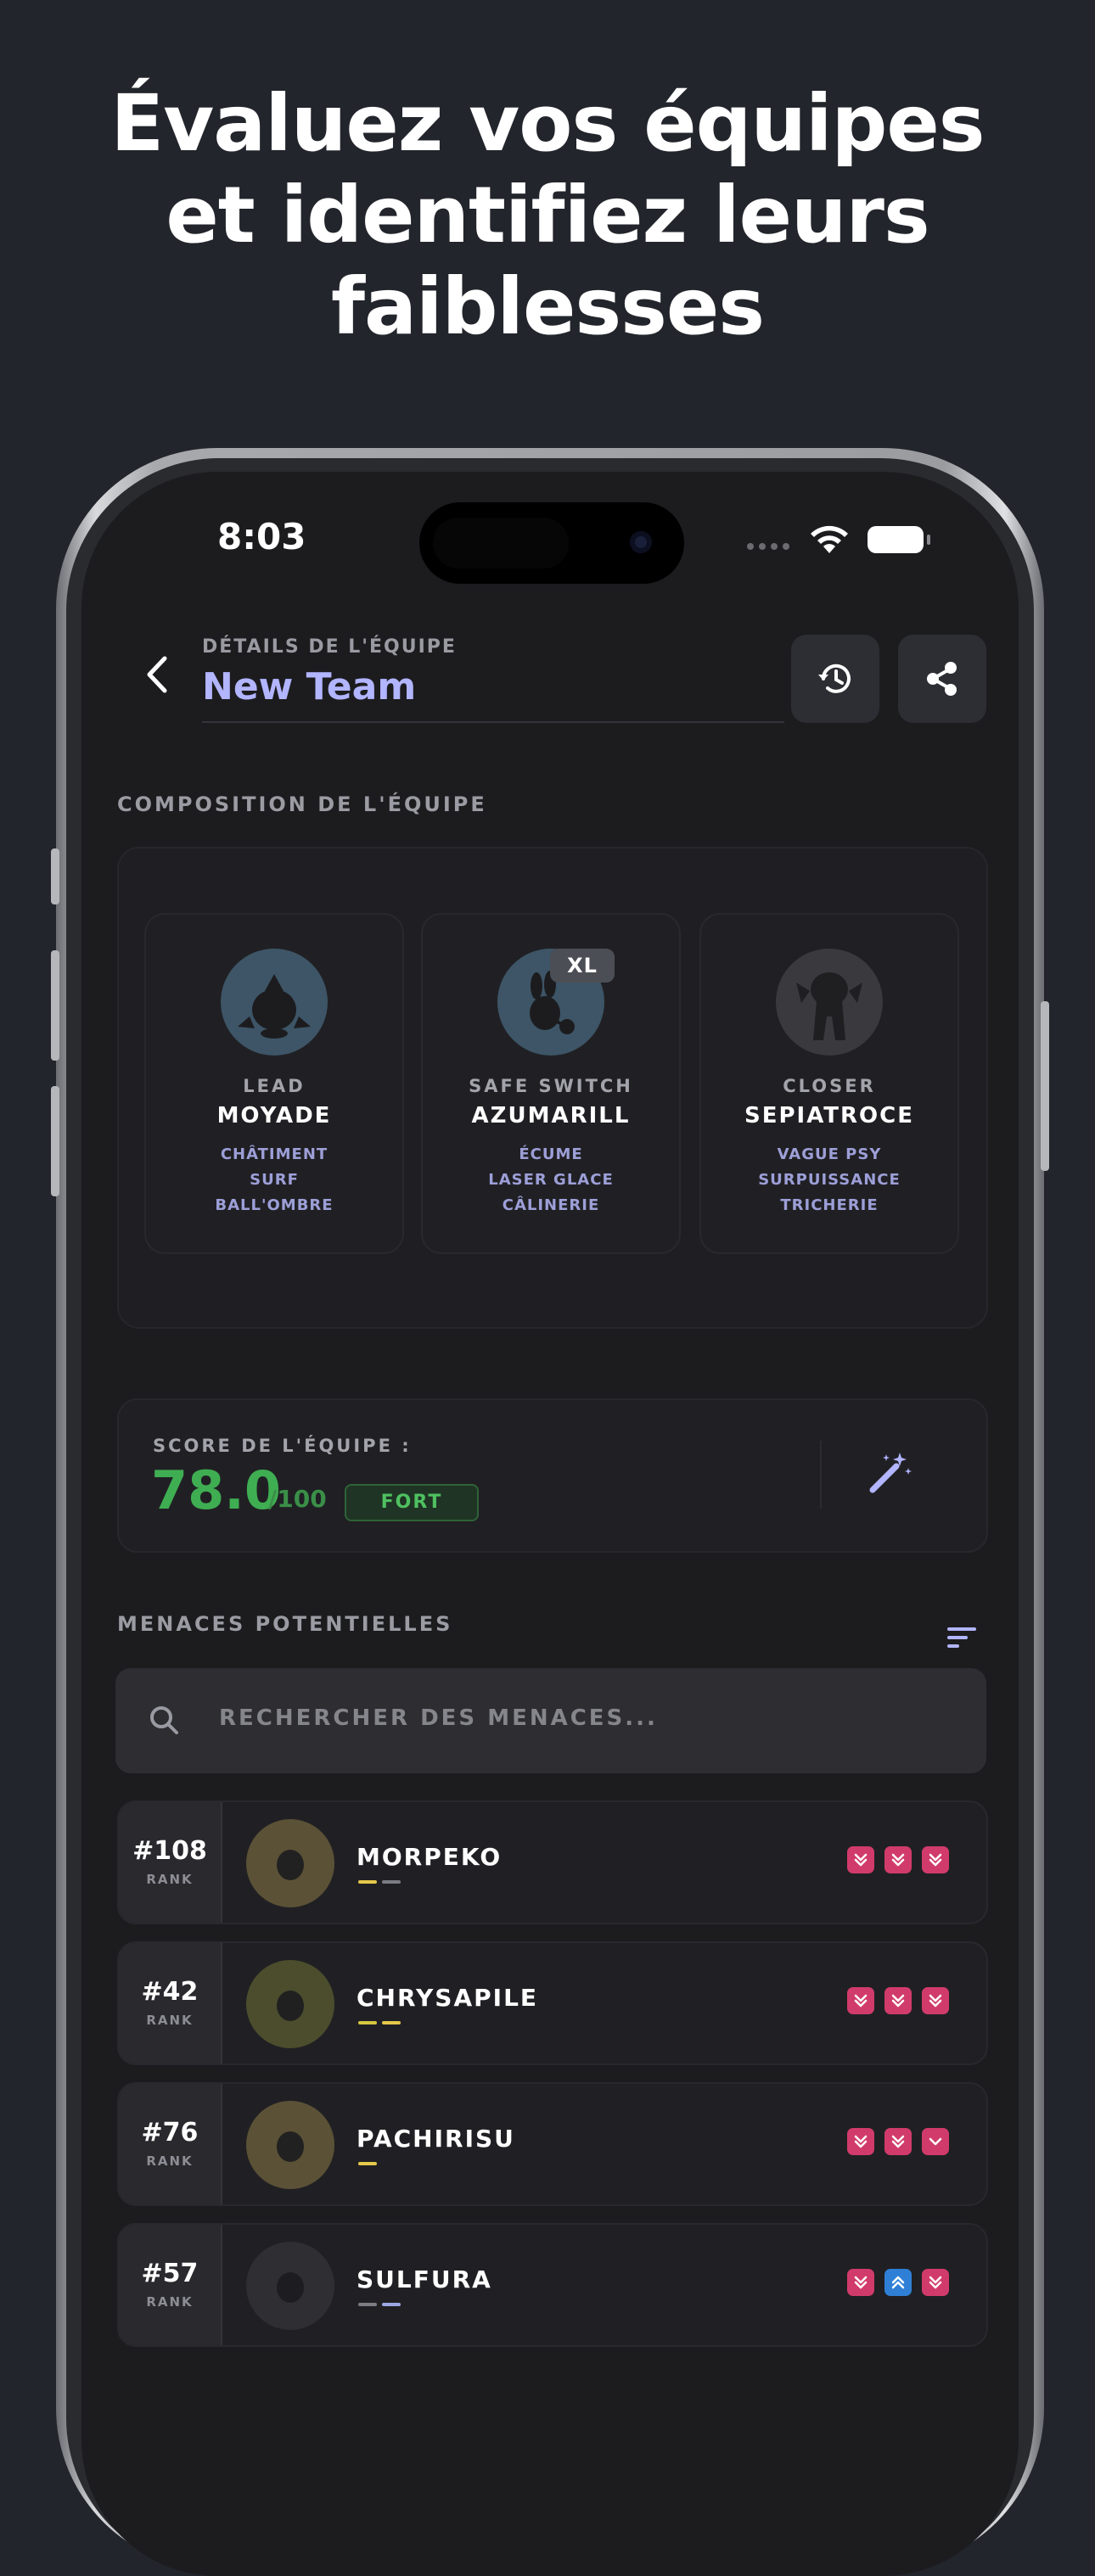 The height and width of the screenshot is (2576, 1095). I want to click on phone-volume-up-button, so click(55, 1006).